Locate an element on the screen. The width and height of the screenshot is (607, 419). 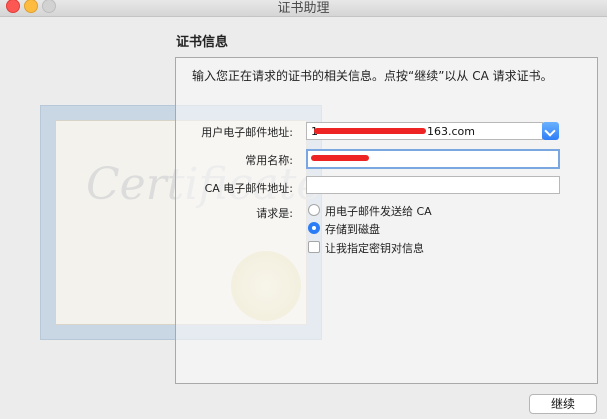
email-dropdown-chevron-icon is located at coordinates (550, 131).